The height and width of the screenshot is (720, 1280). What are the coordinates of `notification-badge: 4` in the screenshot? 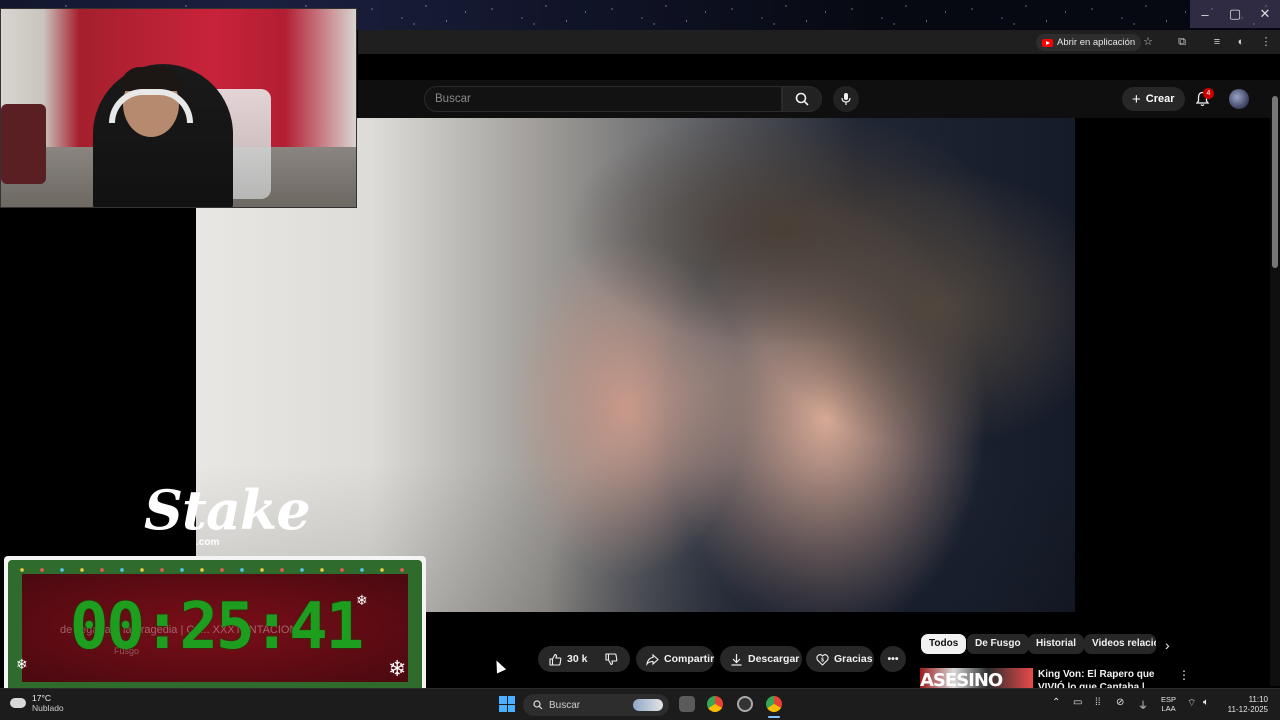 It's located at (1208, 93).